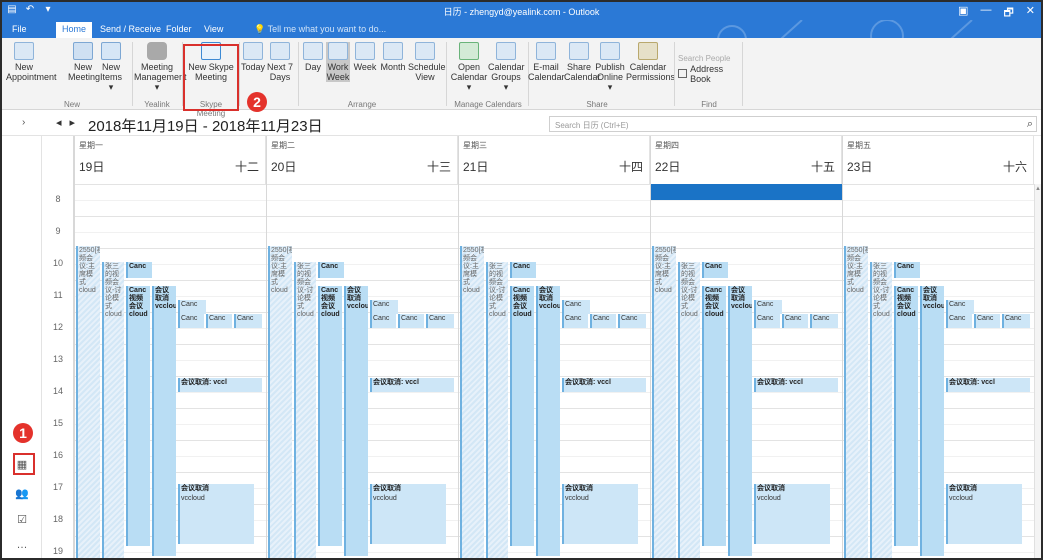 The height and width of the screenshot is (560, 1043). I want to click on schedule-view-button: Schedule View, so click(427, 62).